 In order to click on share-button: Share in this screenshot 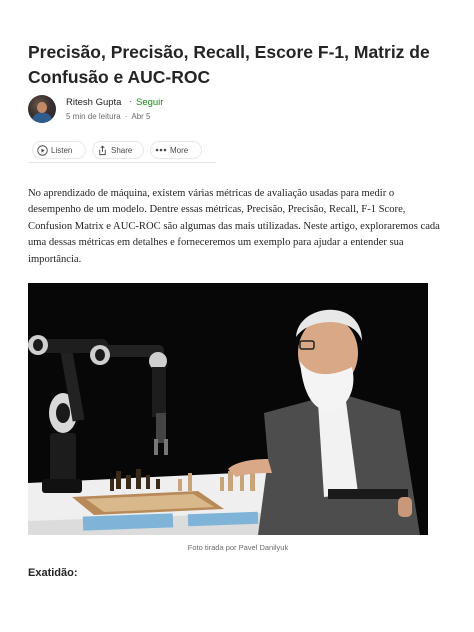, I will do `click(118, 150)`.